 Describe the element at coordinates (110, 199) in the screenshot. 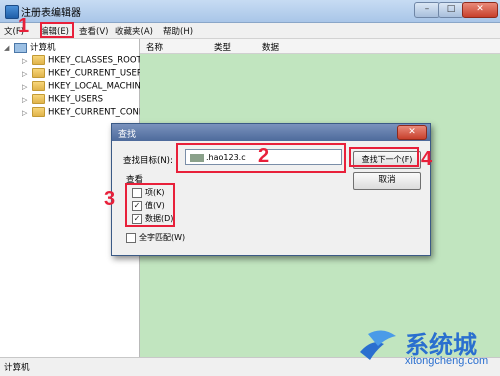

I see `annotation-number-3: 3` at that location.